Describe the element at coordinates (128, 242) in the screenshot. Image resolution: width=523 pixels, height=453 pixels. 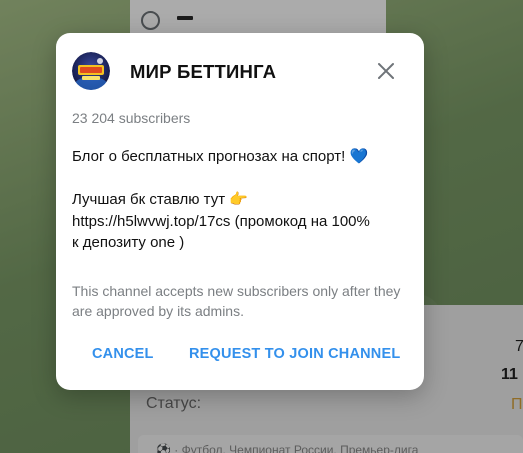
I see `description-line: к депозиту one )` at that location.